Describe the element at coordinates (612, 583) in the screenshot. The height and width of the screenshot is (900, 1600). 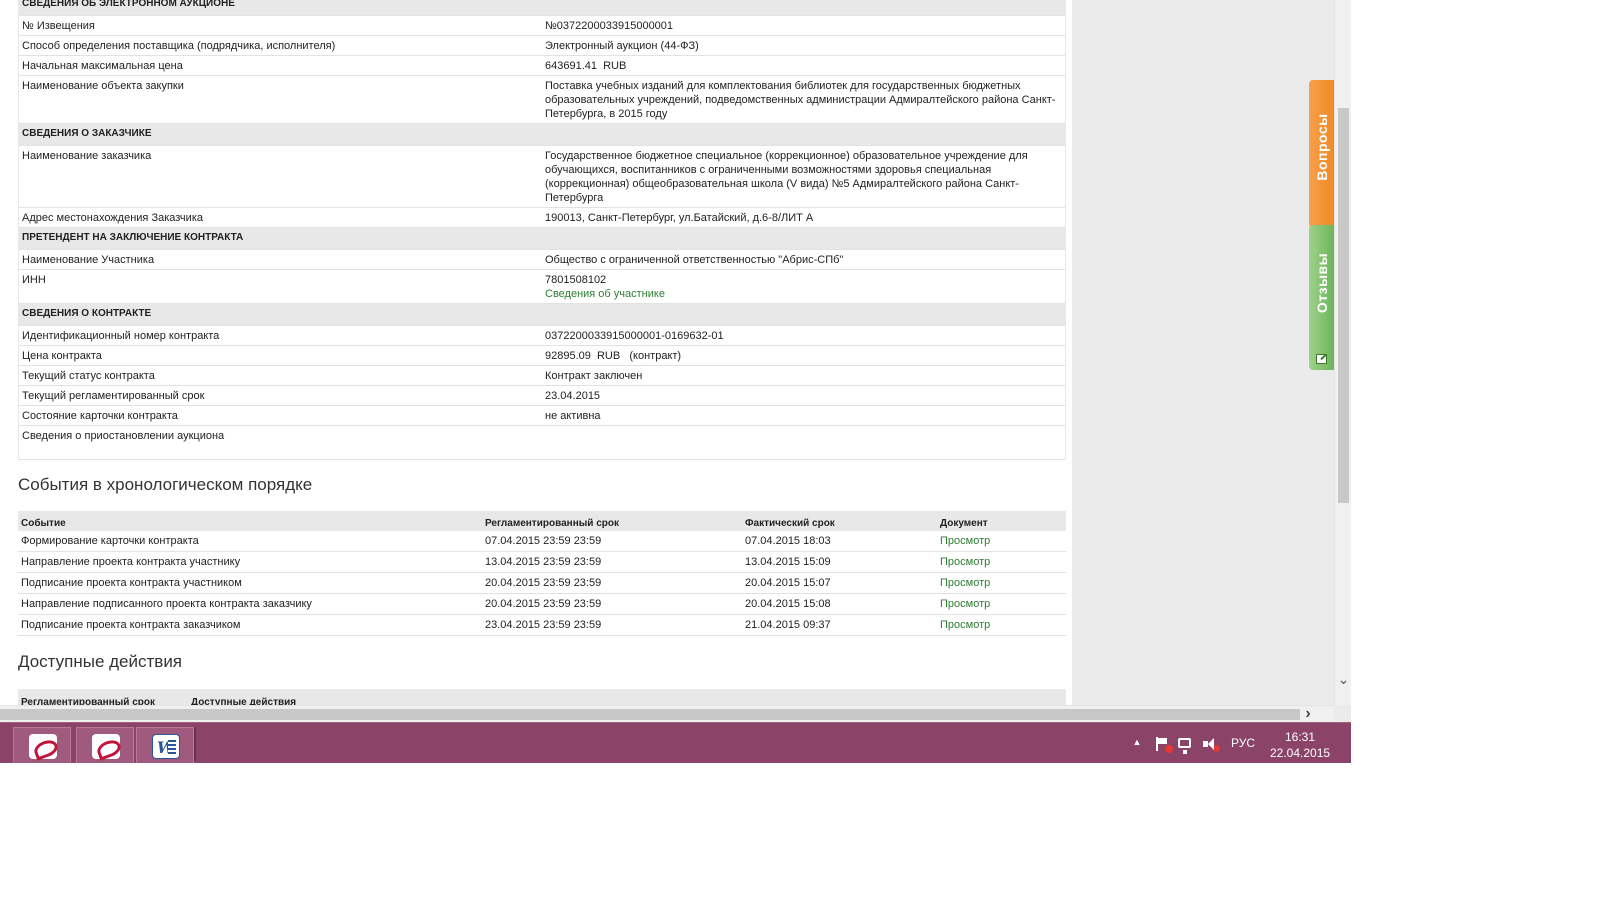
I see `event-deadline: 20.04.2015 23:59 23:59` at that location.